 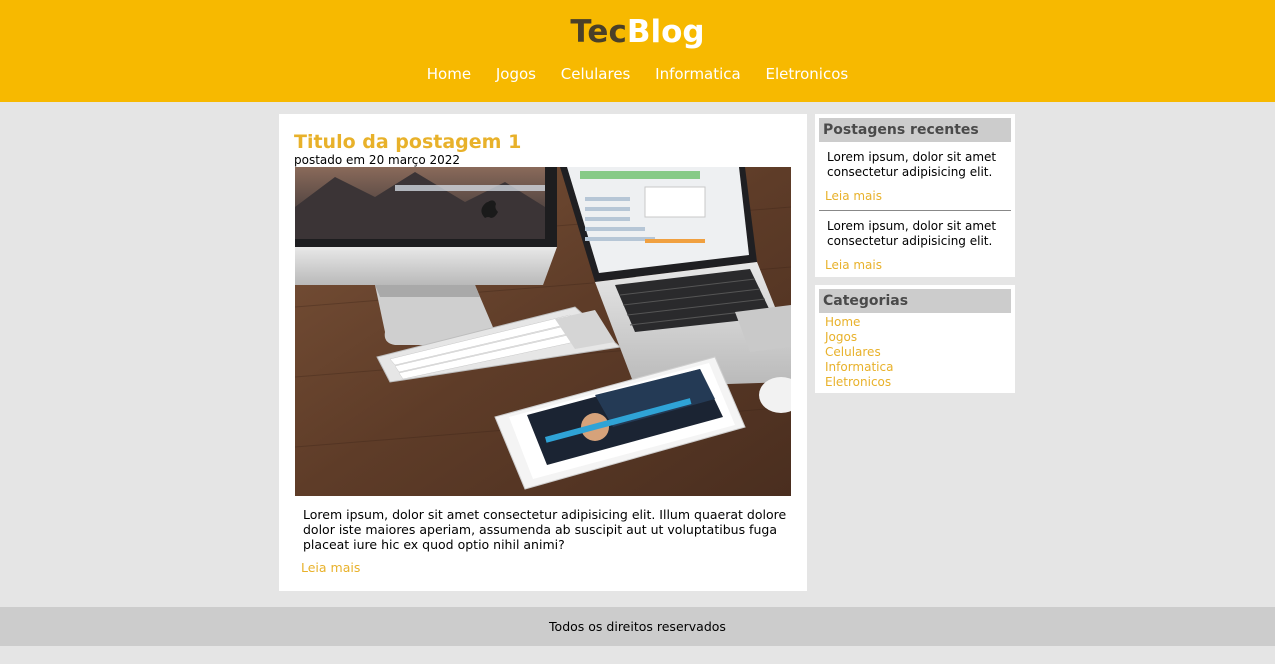 What do you see at coordinates (330, 567) in the screenshot?
I see `post-read-more-link: Leia mais` at bounding box center [330, 567].